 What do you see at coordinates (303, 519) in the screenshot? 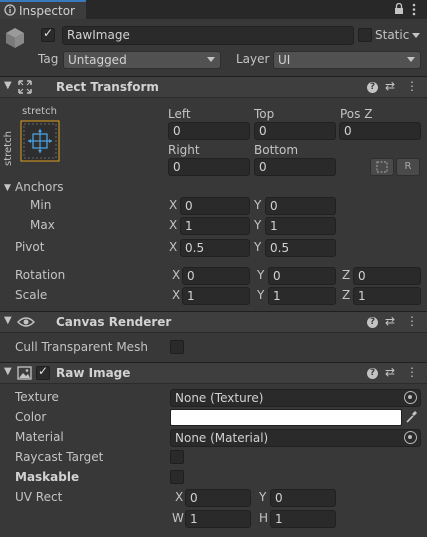
I see `uv-rect-h-field: 1` at bounding box center [303, 519].